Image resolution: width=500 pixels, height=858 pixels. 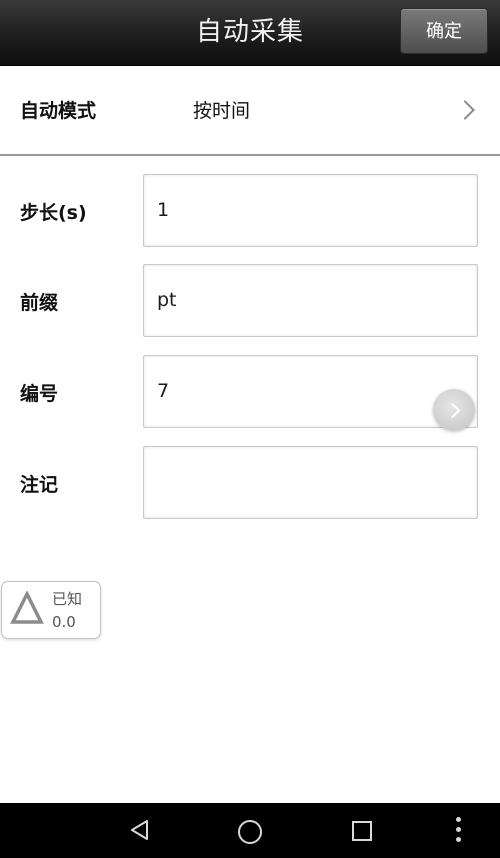 What do you see at coordinates (53, 213) in the screenshot?
I see `step-label: 步长(s)` at bounding box center [53, 213].